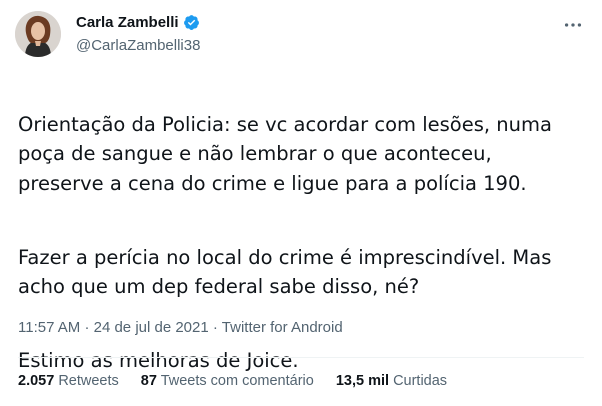  What do you see at coordinates (191, 22) in the screenshot?
I see `verified-badge-icon` at bounding box center [191, 22].